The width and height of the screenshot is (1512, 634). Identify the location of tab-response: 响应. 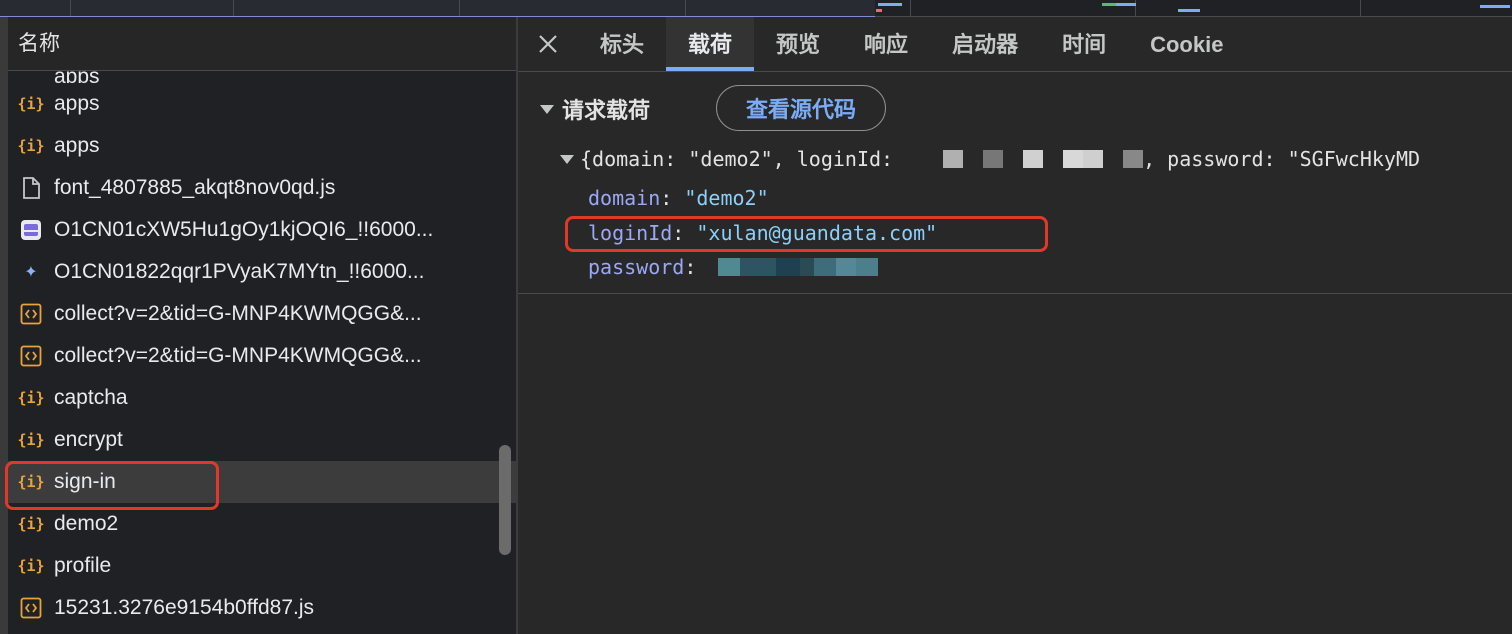
(886, 44).